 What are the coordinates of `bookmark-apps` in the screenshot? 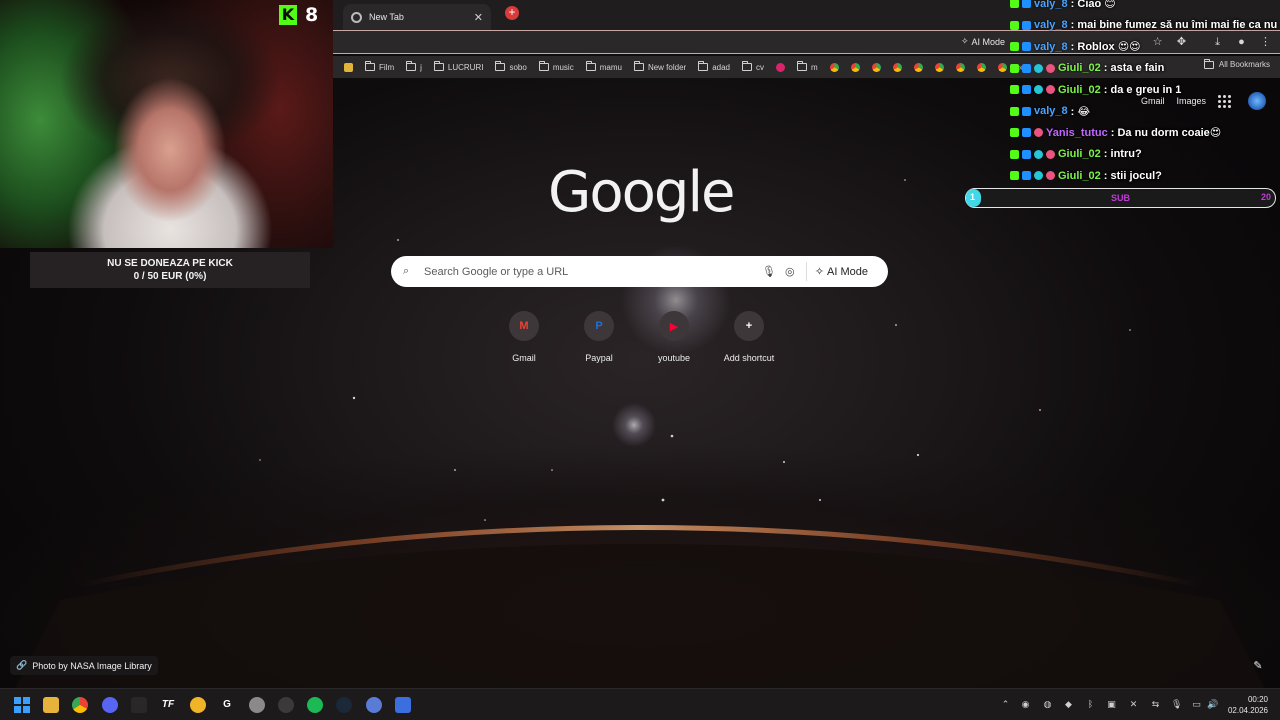 It's located at (348, 67).